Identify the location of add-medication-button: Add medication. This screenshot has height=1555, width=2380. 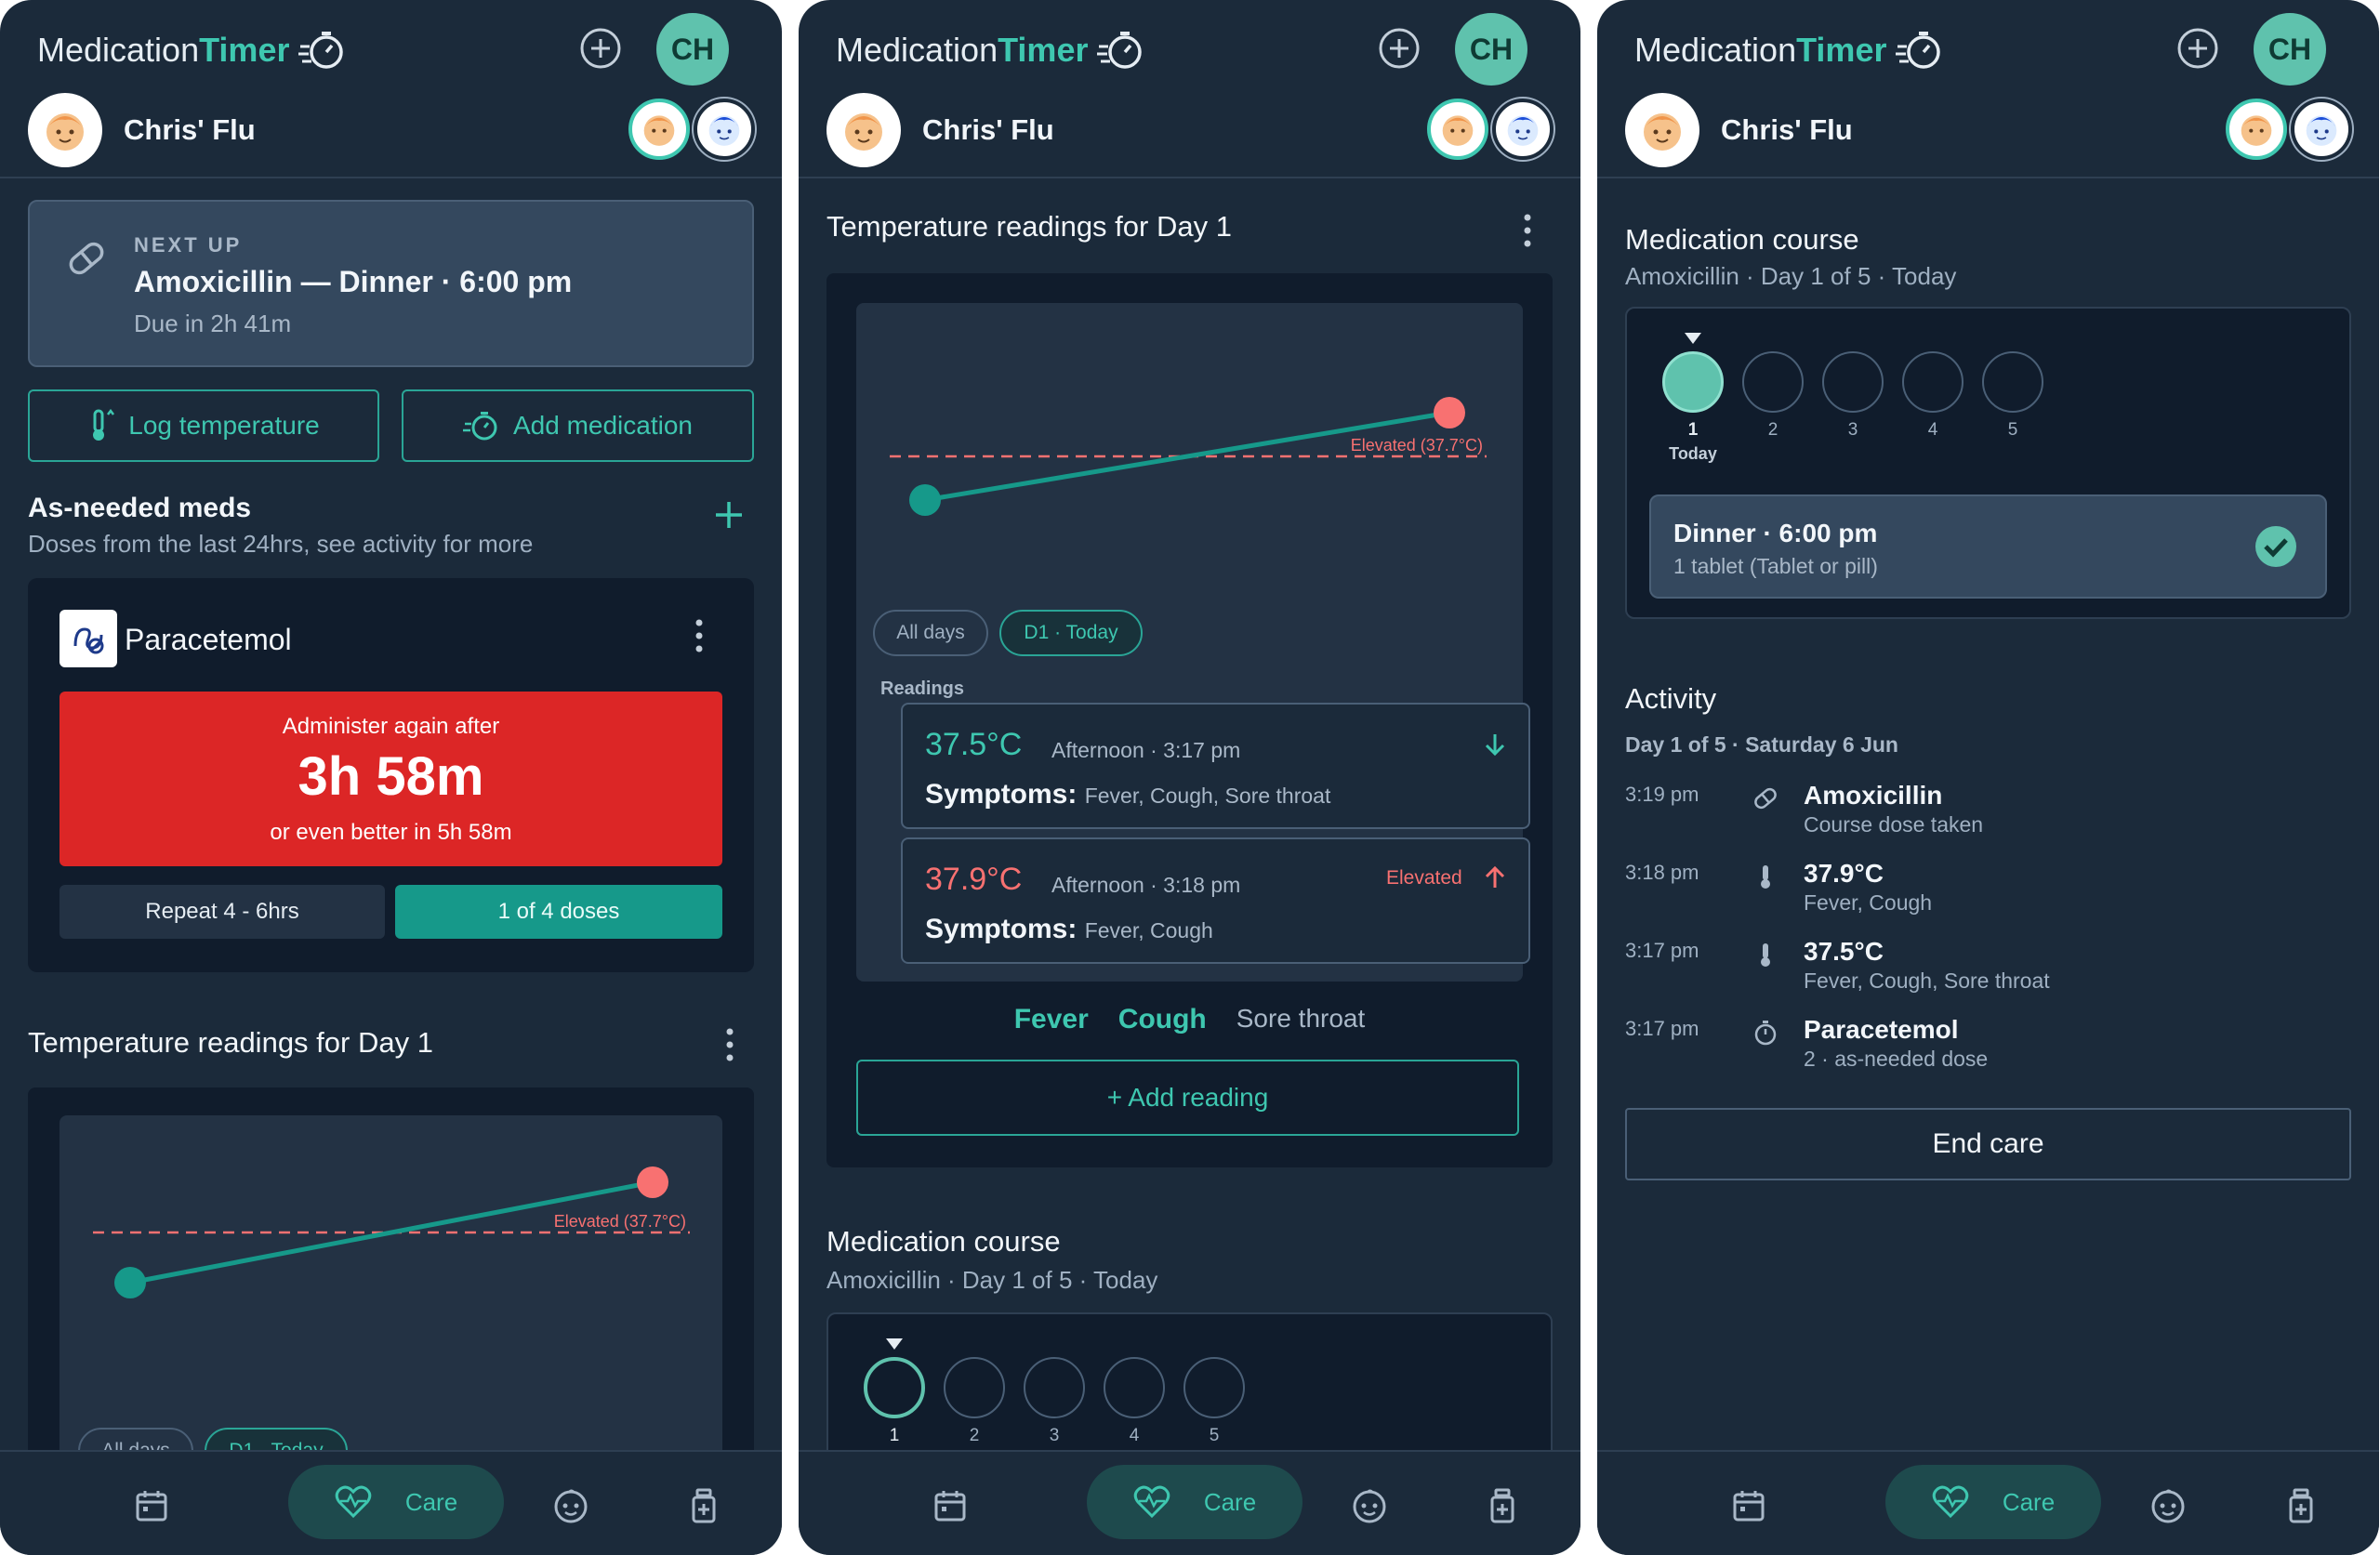
(578, 425).